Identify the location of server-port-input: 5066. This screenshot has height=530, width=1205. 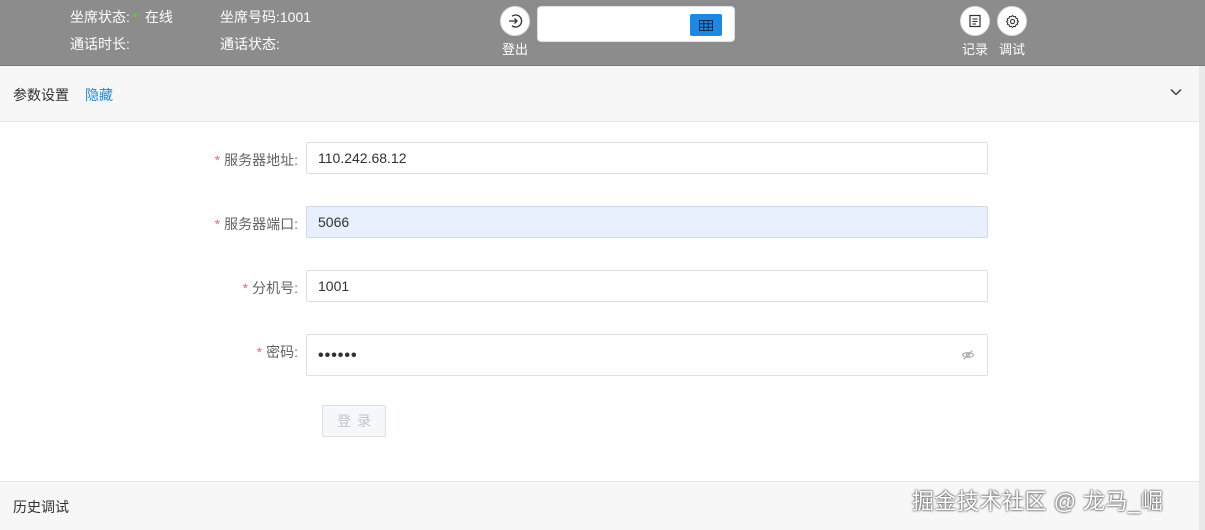
(647, 222).